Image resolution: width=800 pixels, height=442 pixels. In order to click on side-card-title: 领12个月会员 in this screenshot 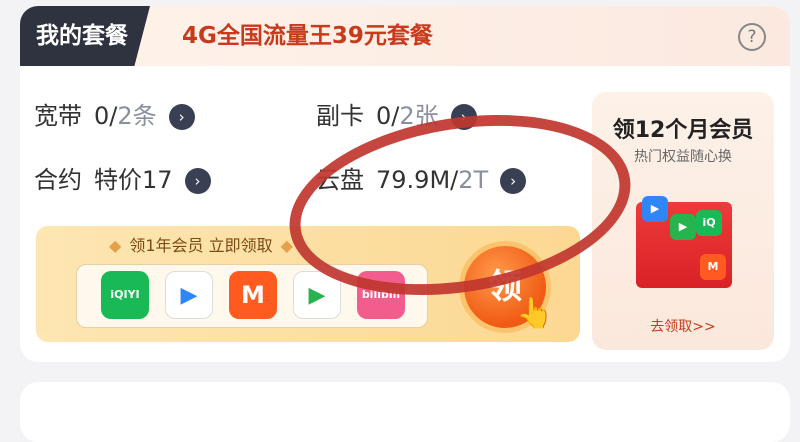, I will do `click(683, 130)`.